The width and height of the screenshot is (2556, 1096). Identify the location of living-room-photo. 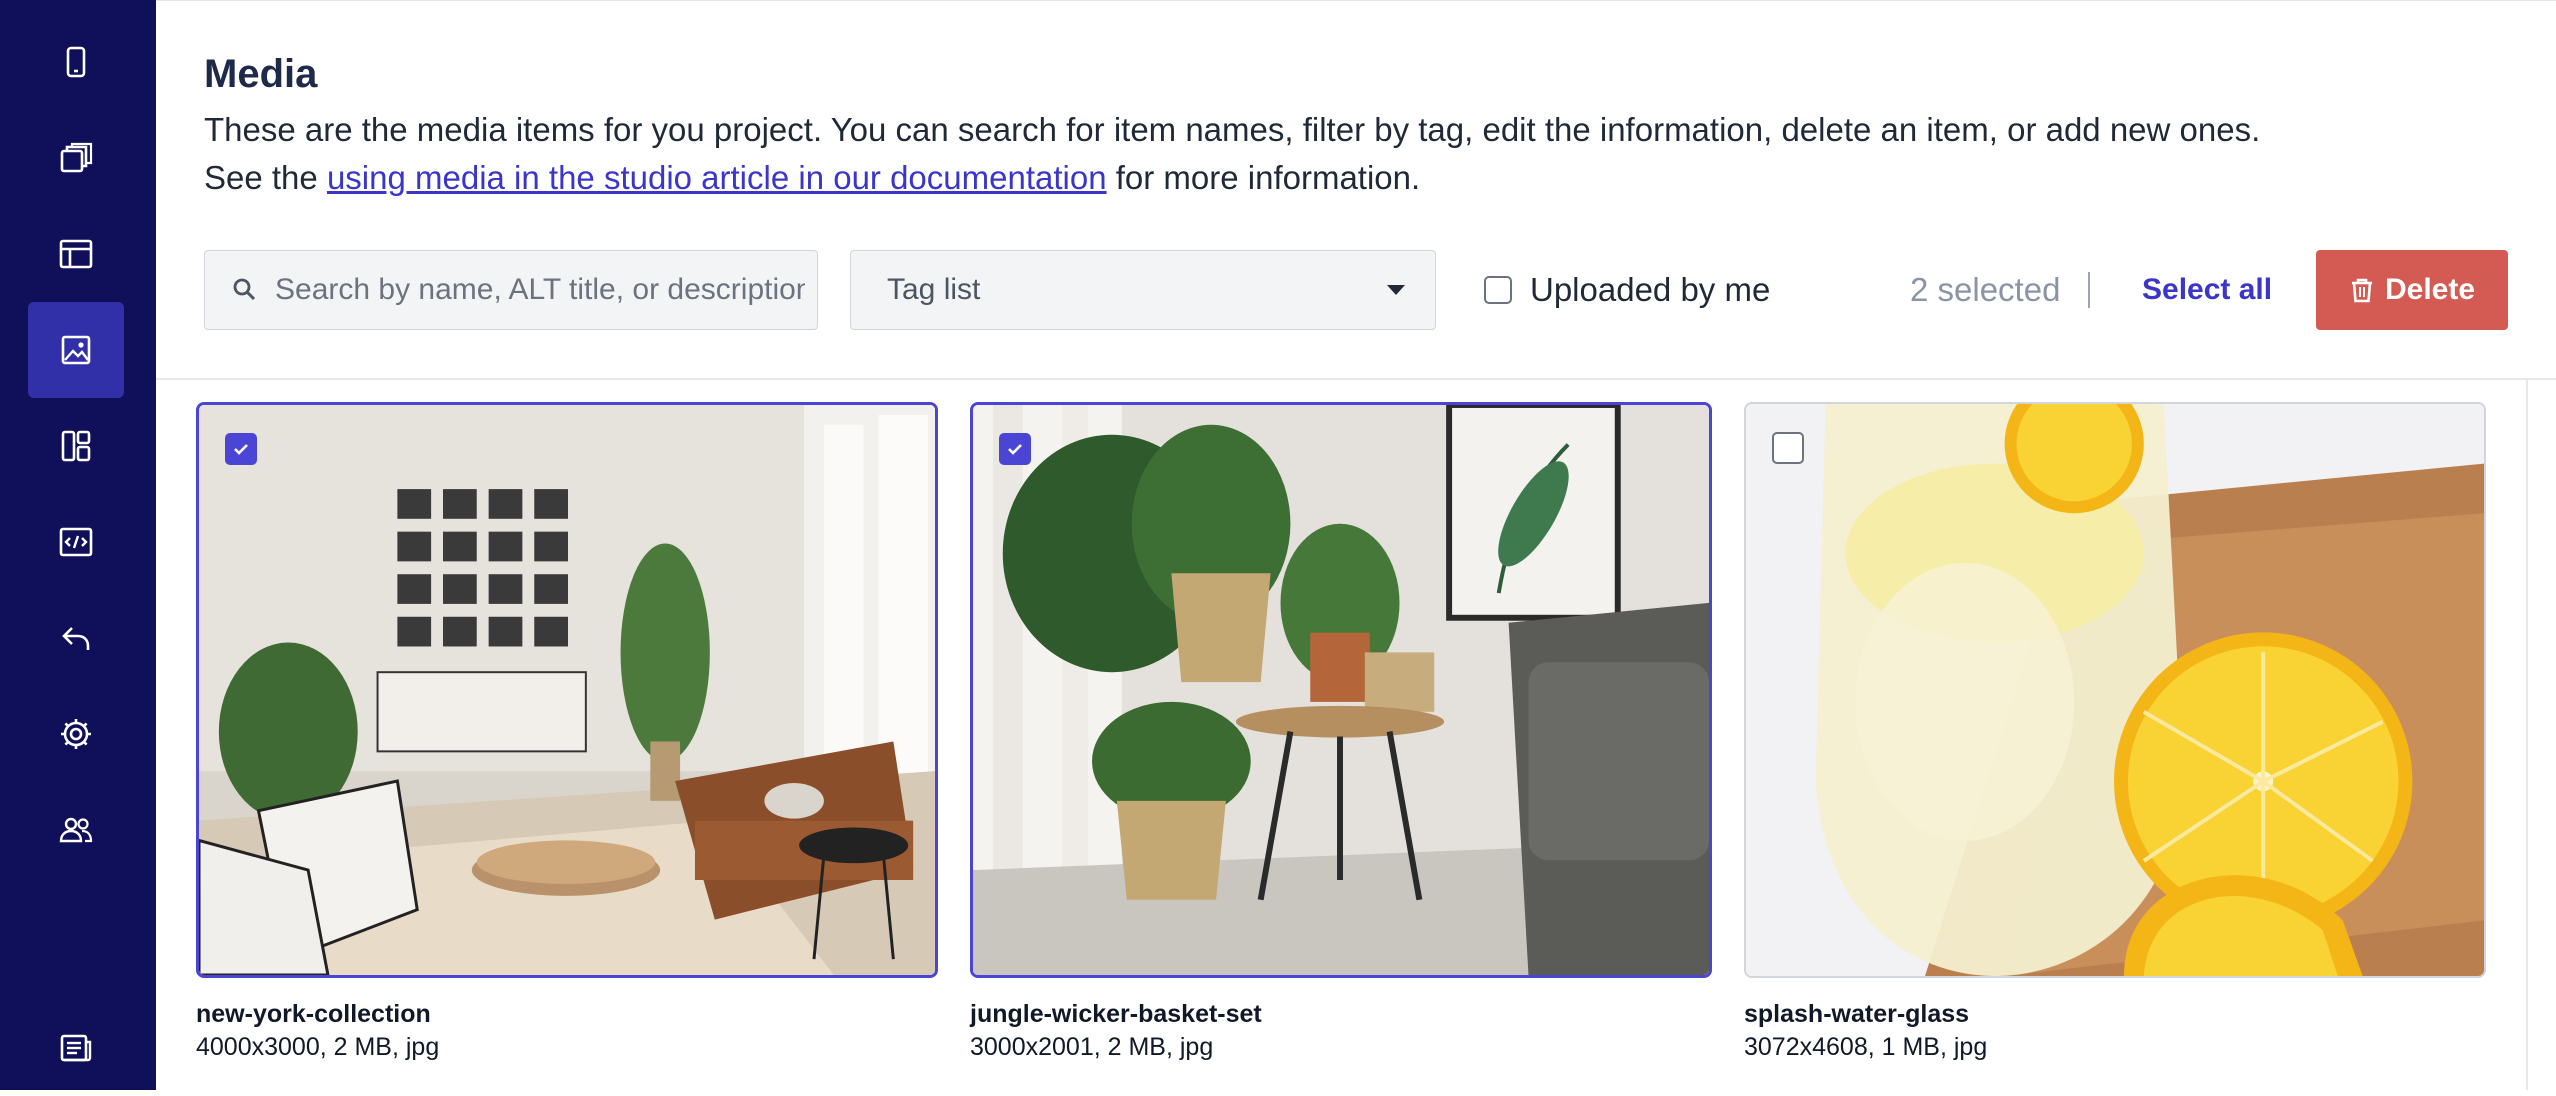
(567, 690).